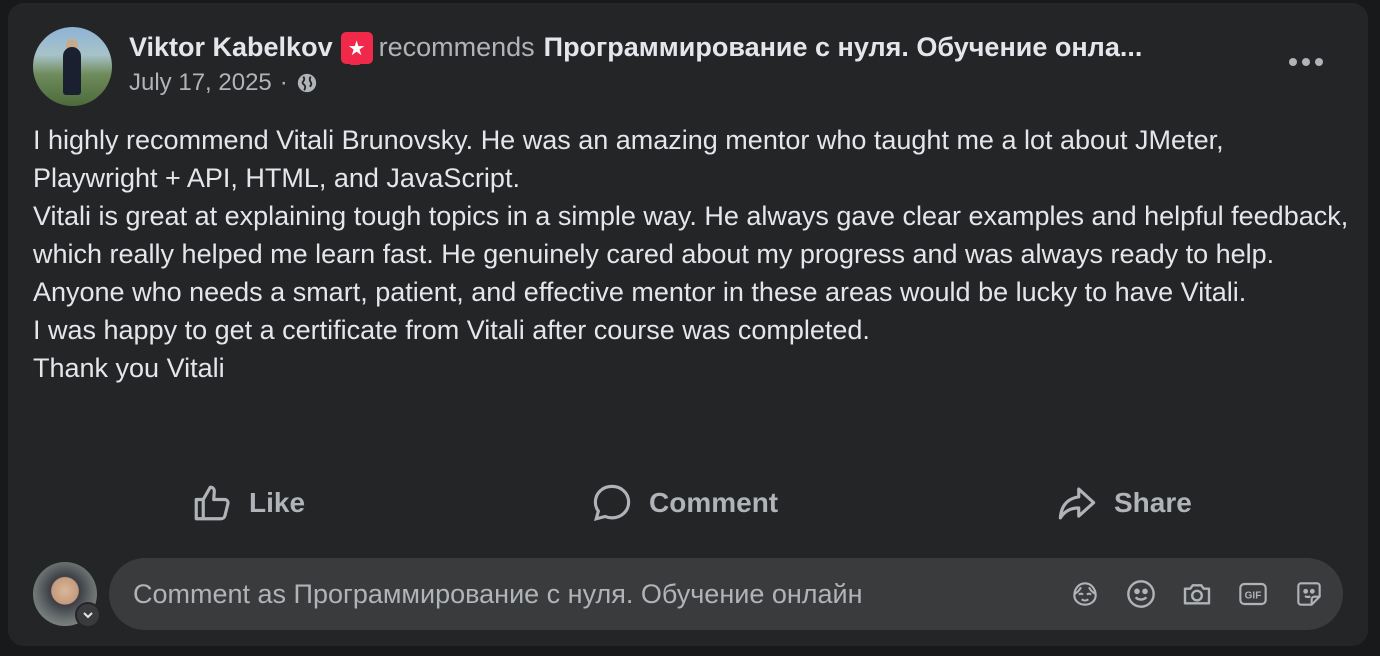 Image resolution: width=1380 pixels, height=656 pixels. What do you see at coordinates (1153, 502) in the screenshot?
I see `share-label: Share` at bounding box center [1153, 502].